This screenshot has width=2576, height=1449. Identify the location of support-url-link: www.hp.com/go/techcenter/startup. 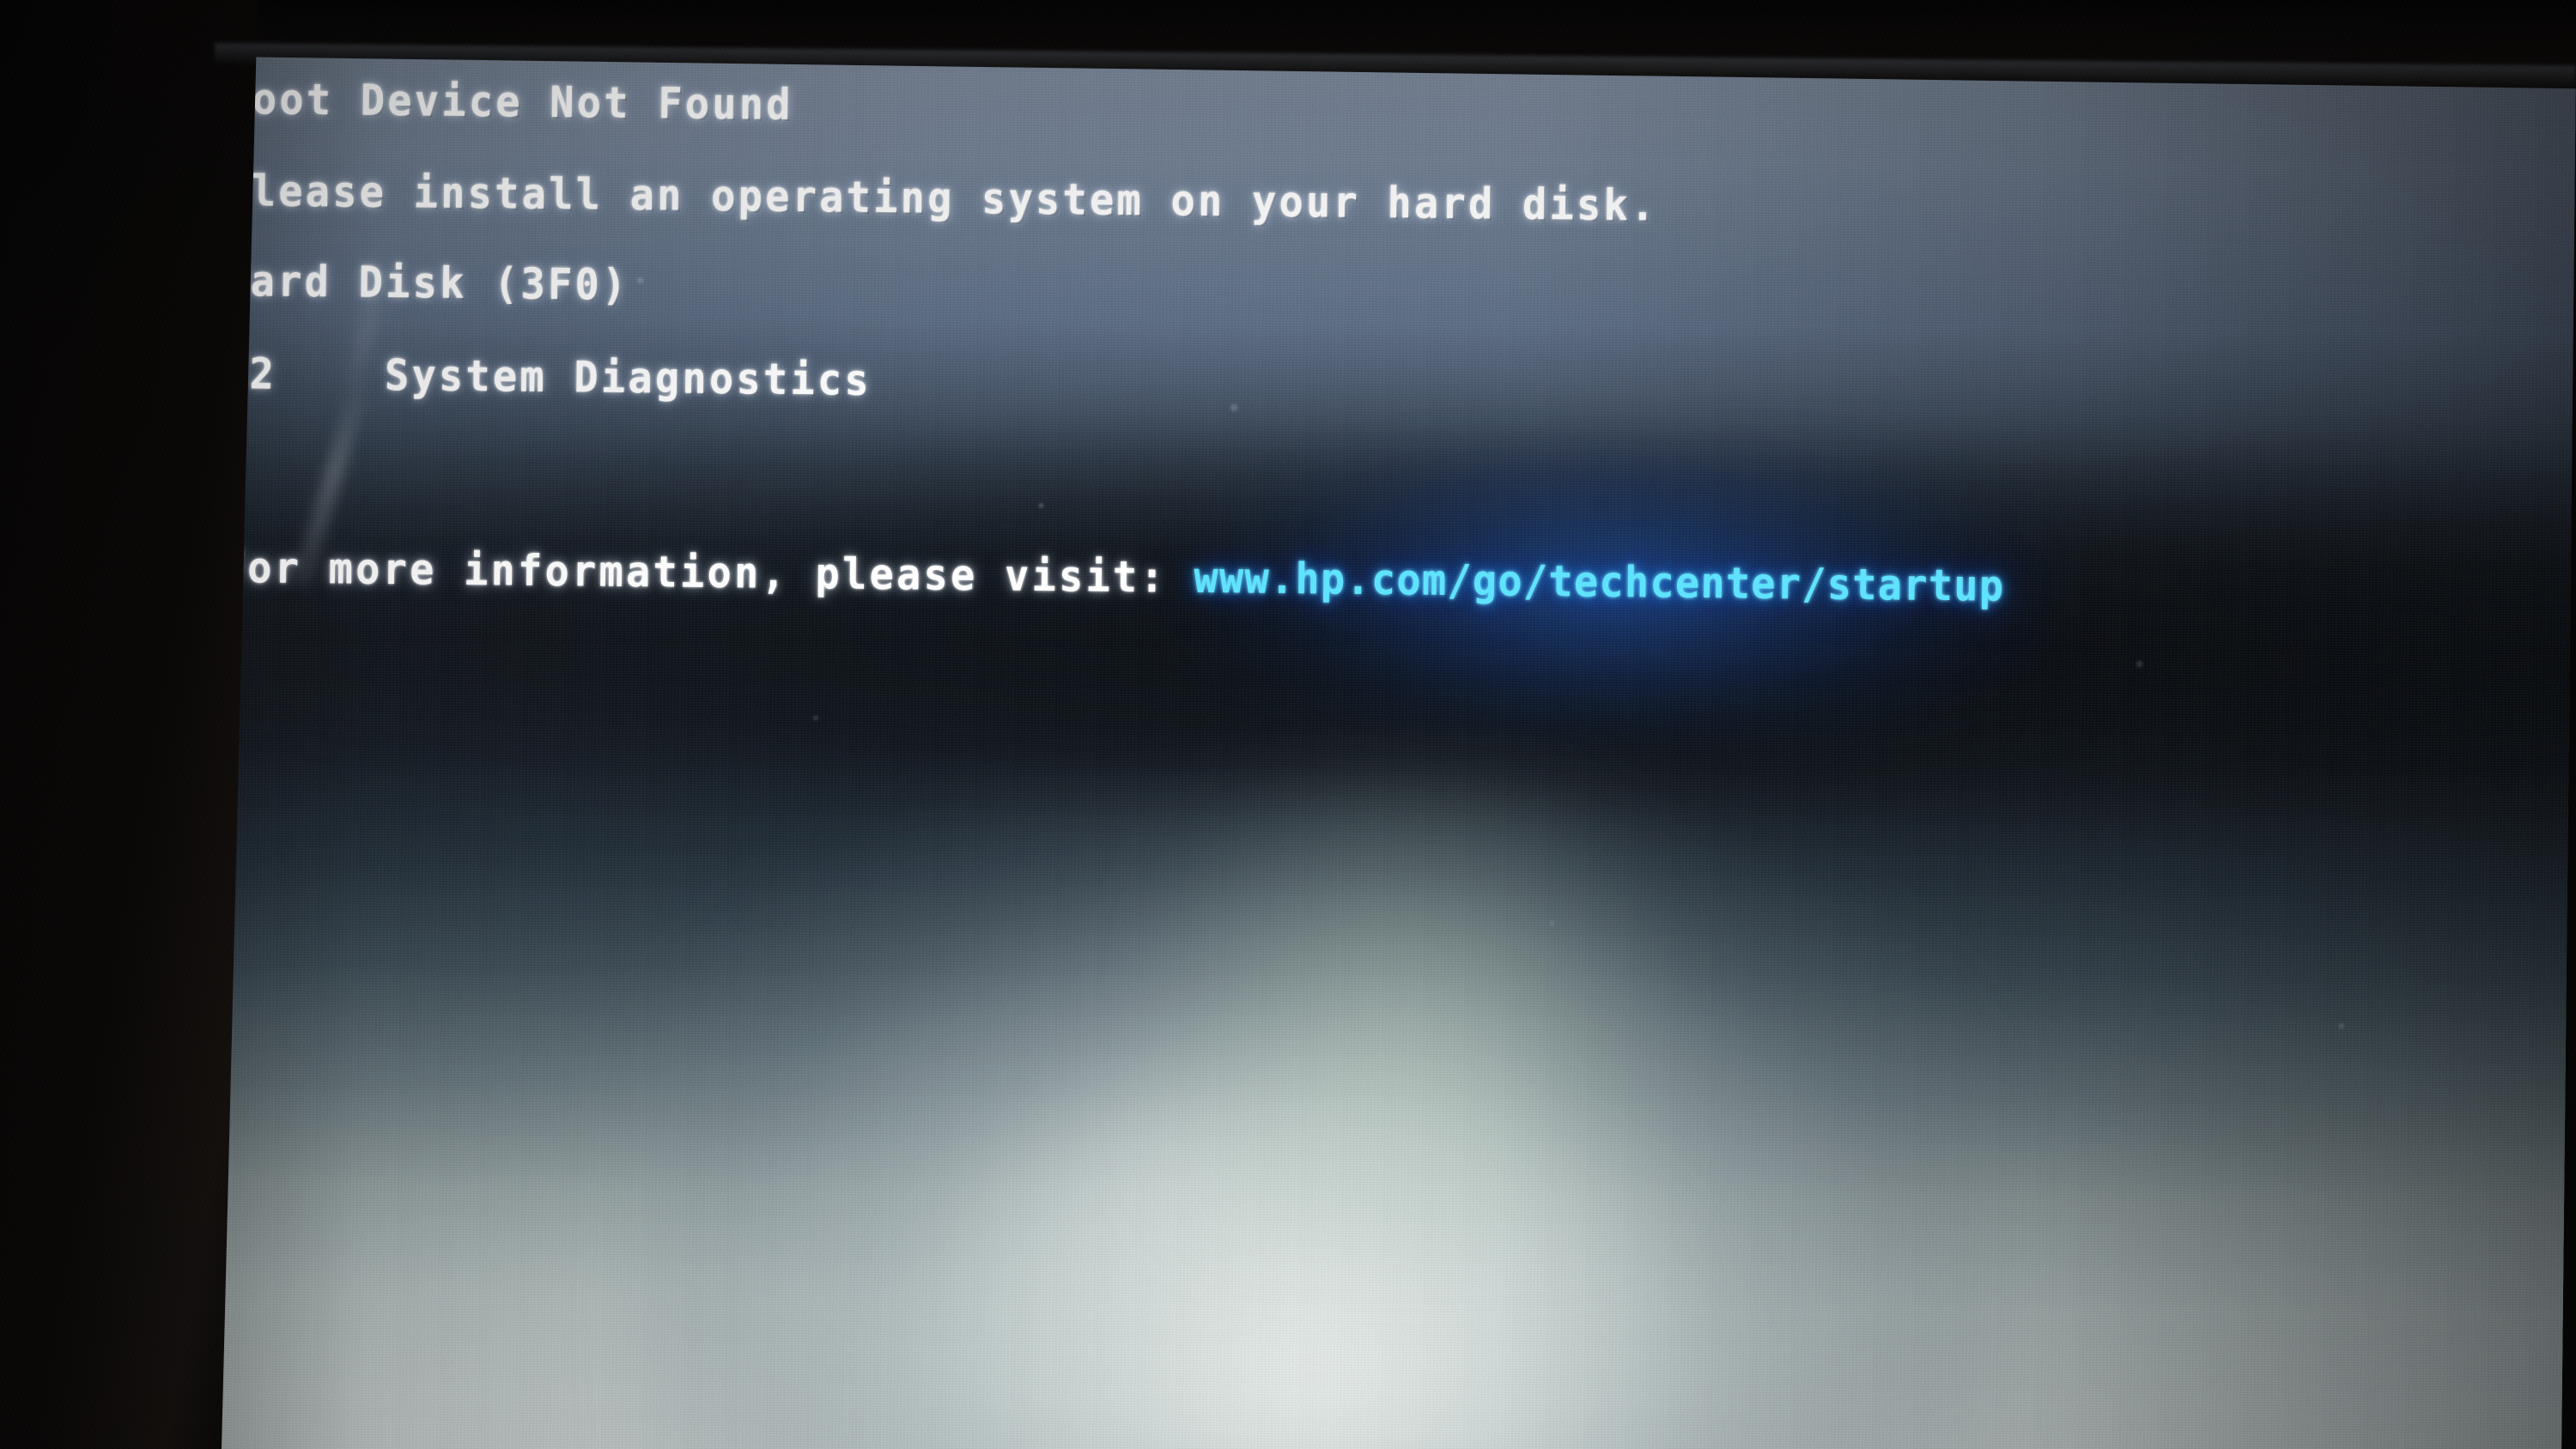
(1599, 582).